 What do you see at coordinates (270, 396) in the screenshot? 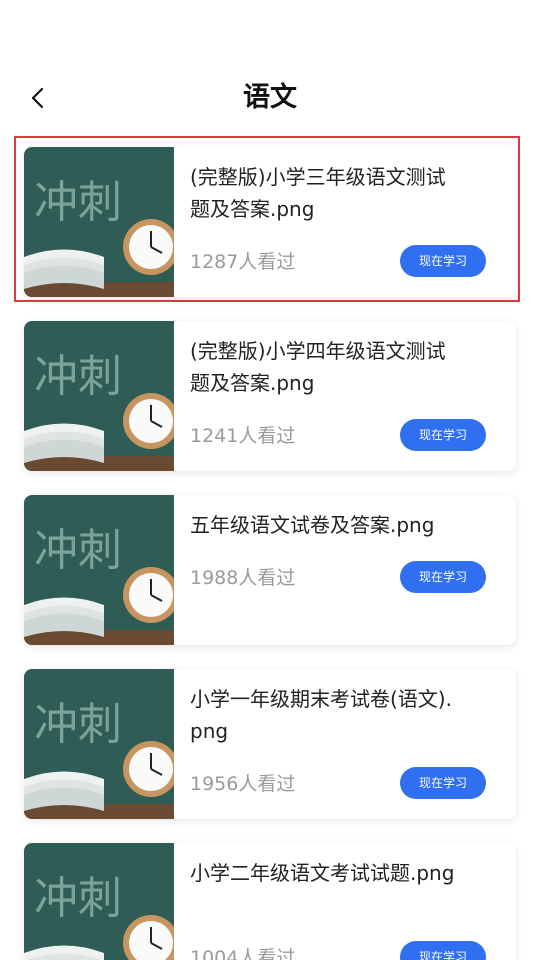
I see `list-item: 冲刺 (完整版)小学四年级语文测试题及答案.png 1241人看过 现在学习` at bounding box center [270, 396].